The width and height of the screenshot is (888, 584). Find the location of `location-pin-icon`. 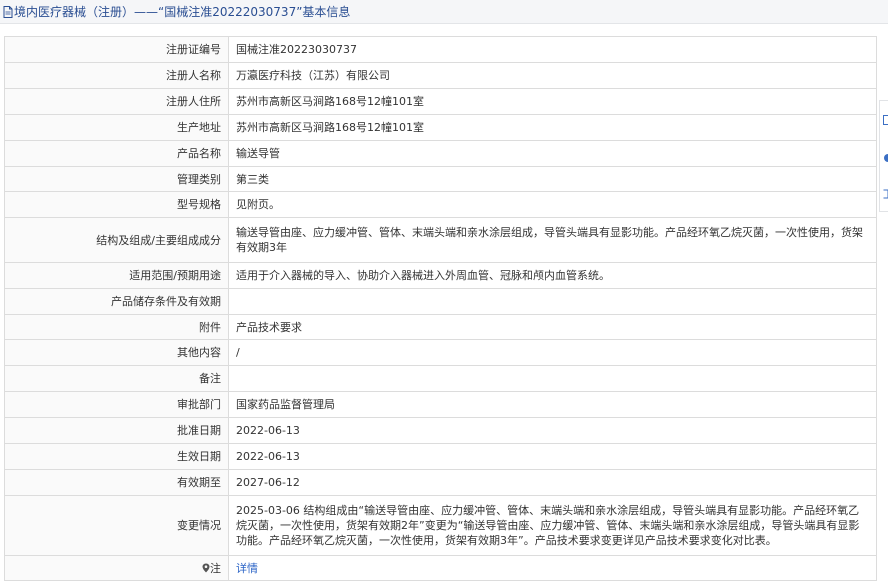

location-pin-icon is located at coordinates (206, 567).